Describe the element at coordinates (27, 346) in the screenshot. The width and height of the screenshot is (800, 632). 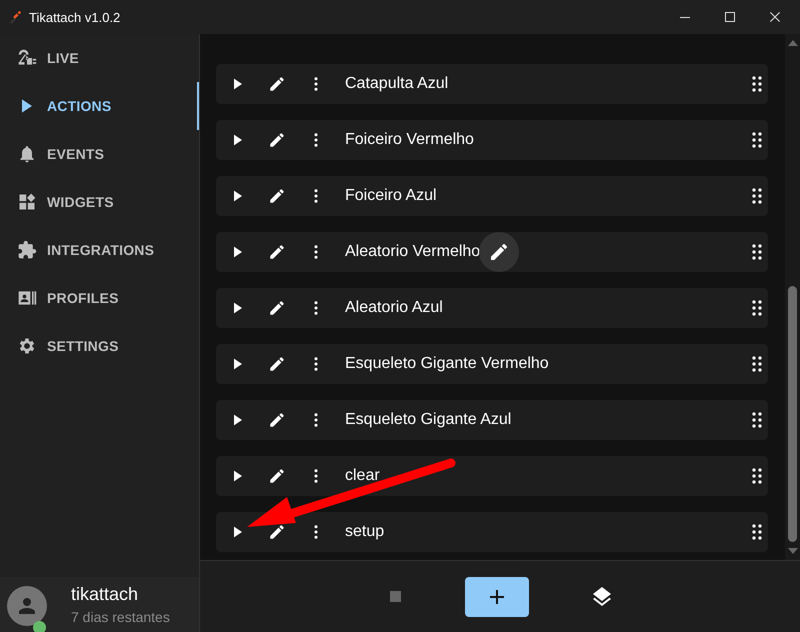
I see `settings-icon` at that location.